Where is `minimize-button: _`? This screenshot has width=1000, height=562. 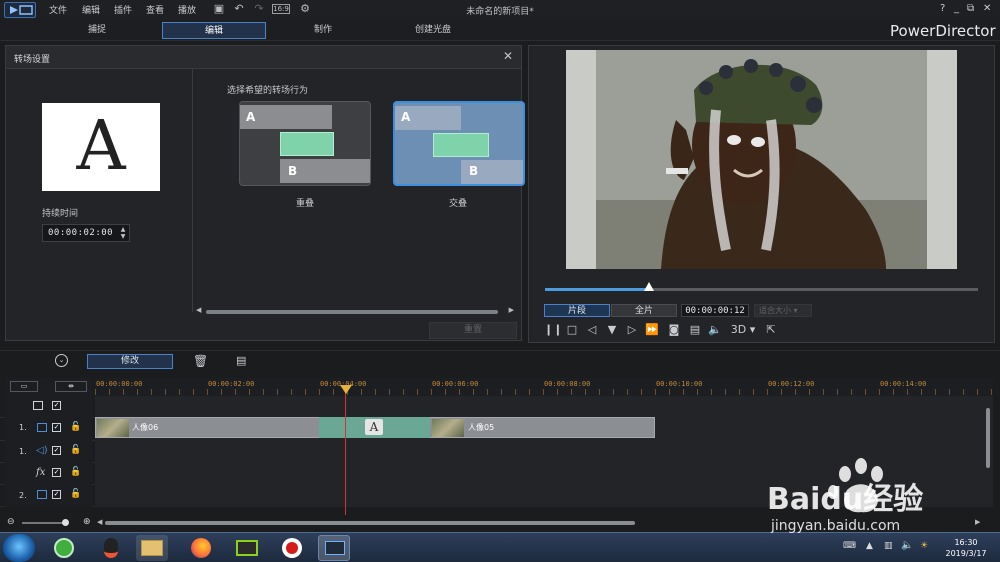 minimize-button: _ is located at coordinates (956, 8).